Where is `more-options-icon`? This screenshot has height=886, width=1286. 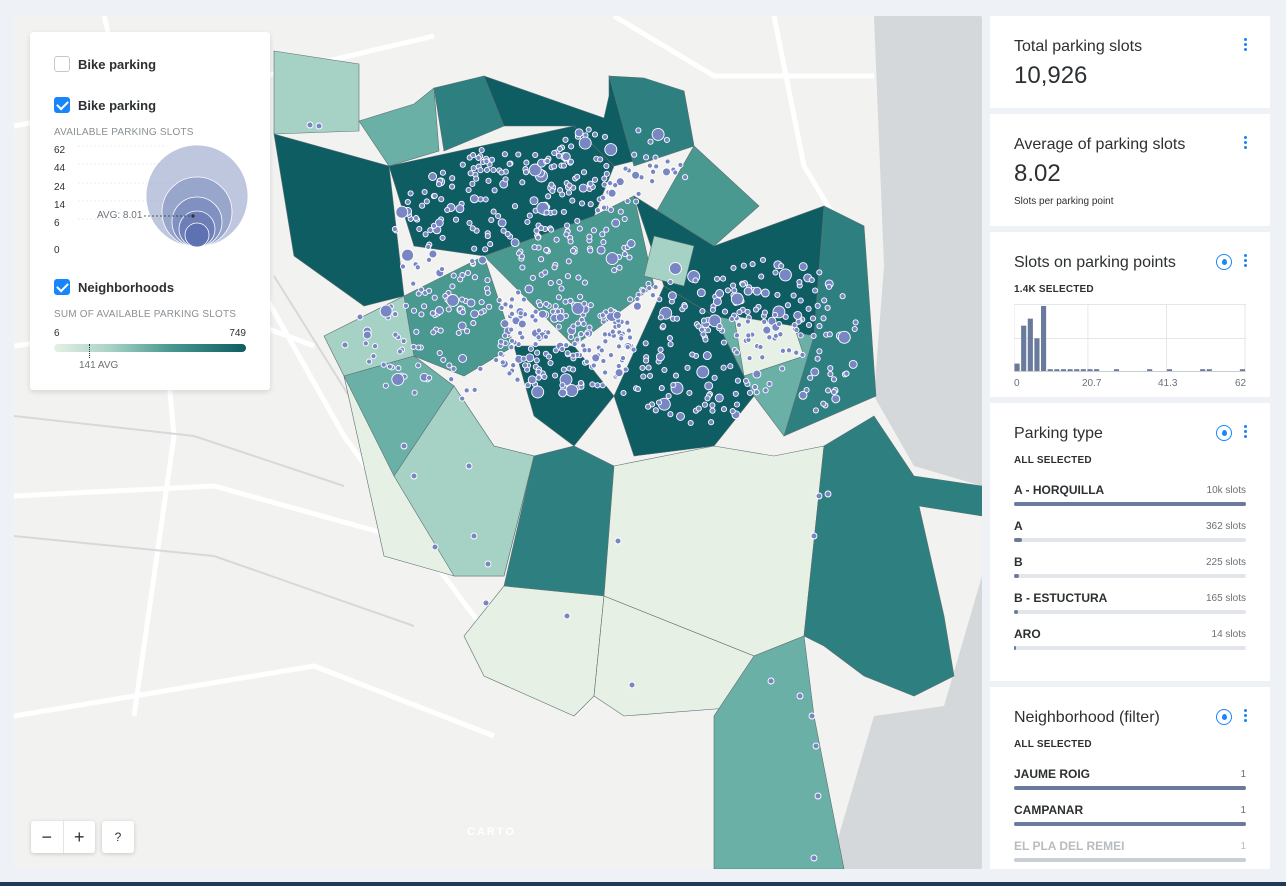
more-options-icon is located at coordinates (1246, 142).